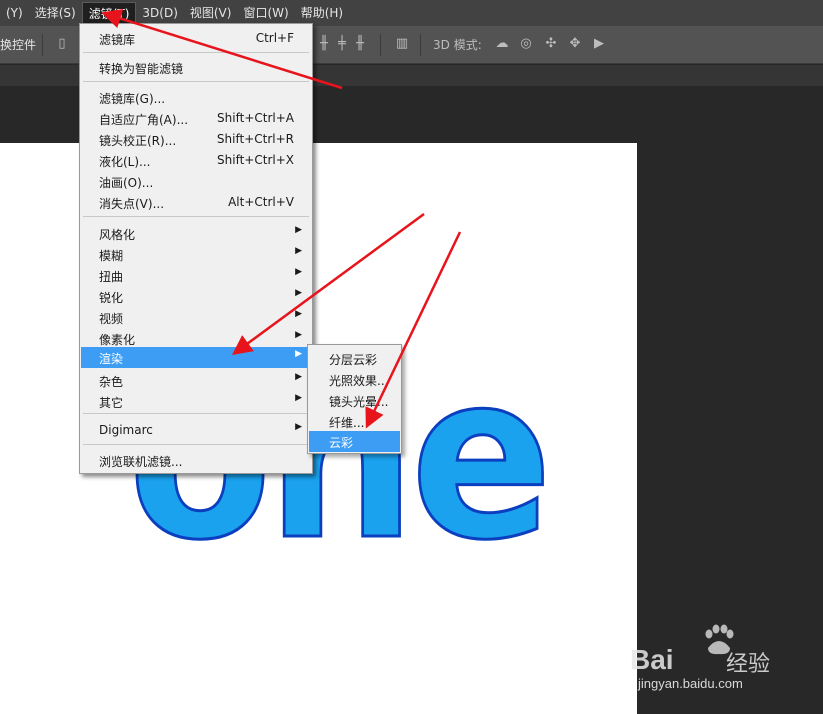 This screenshot has width=823, height=714. I want to click on 3d-roll-icon: ◎, so click(526, 44).